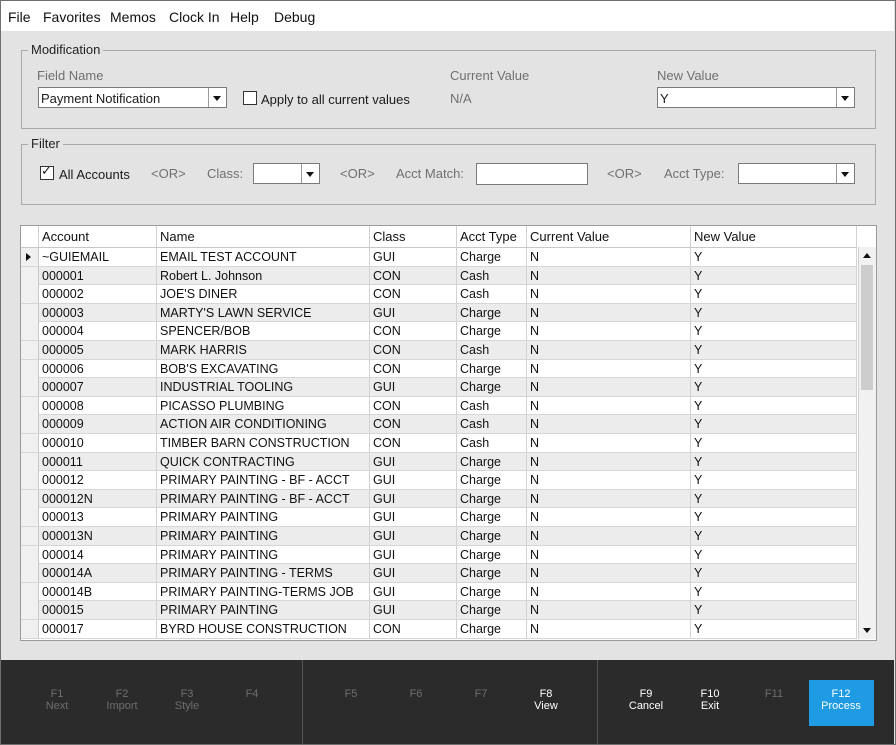  Describe the element at coordinates (263, 350) in the screenshot. I see `cell-name: MARK HARRIS` at that location.